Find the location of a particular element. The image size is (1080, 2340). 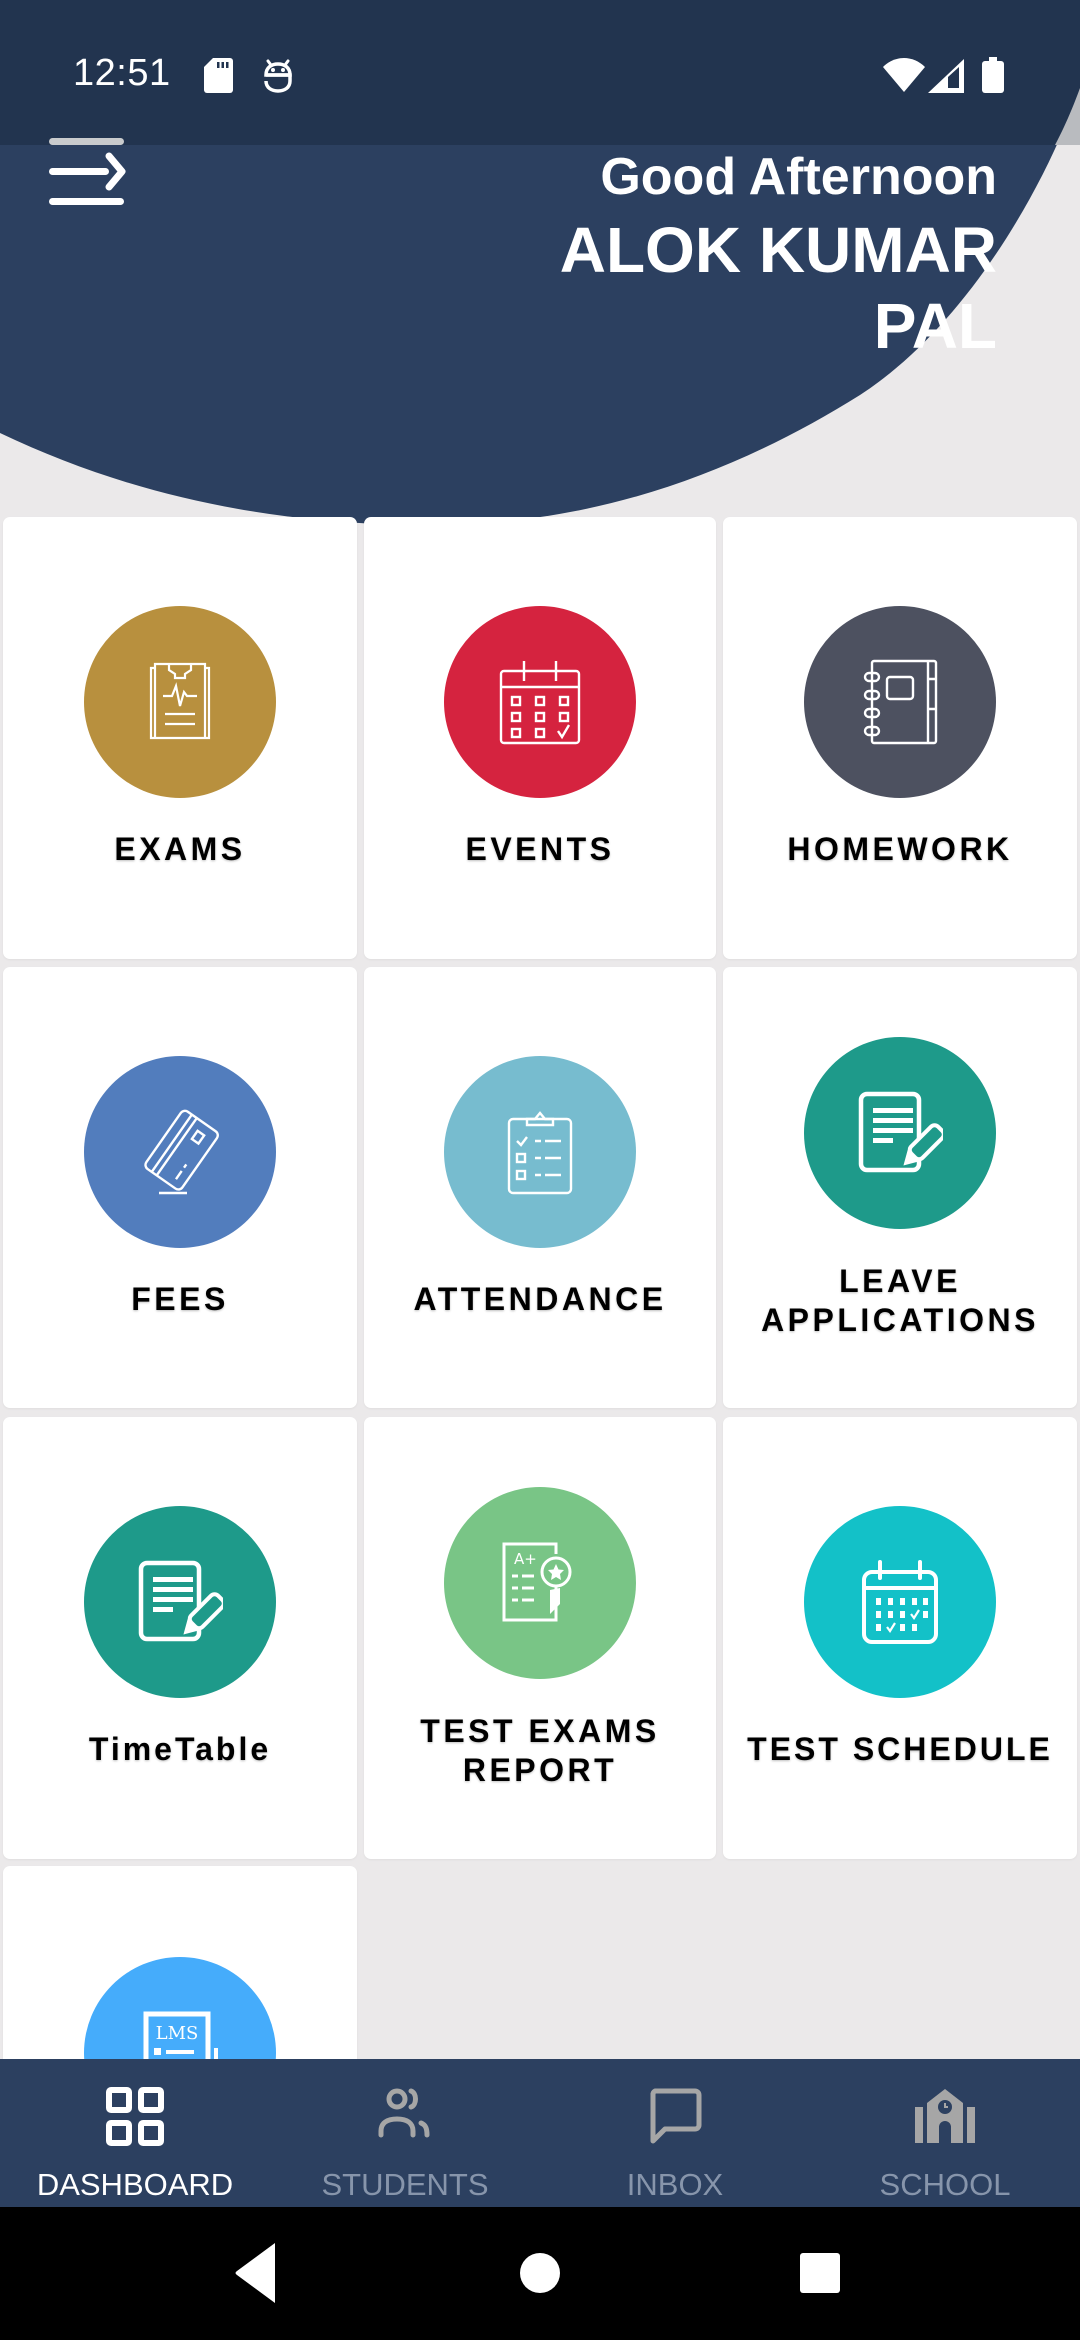

calendar-icon is located at coordinates (540, 703).